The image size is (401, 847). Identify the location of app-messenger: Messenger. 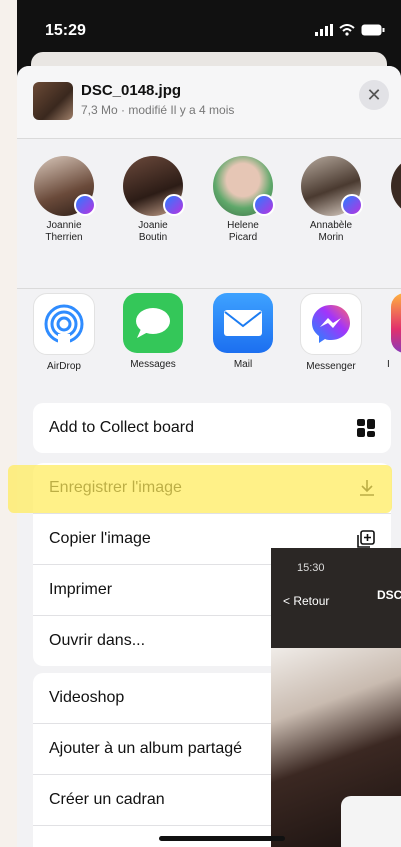
(331, 332).